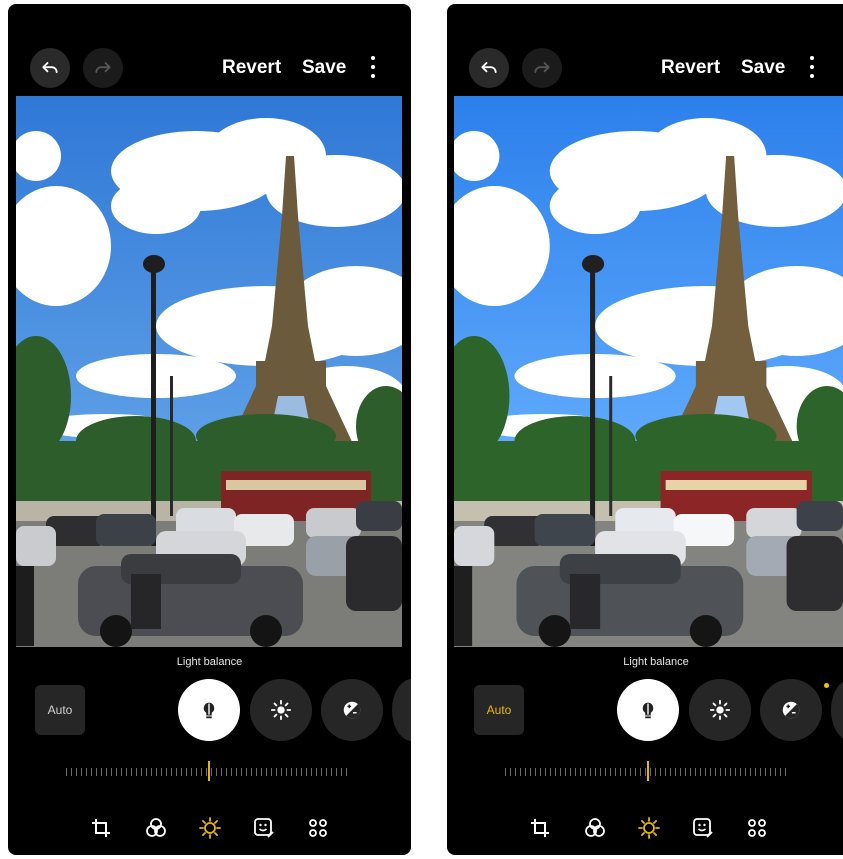  Describe the element at coordinates (826, 685) in the screenshot. I see `adjusted-indicator-dot` at that location.